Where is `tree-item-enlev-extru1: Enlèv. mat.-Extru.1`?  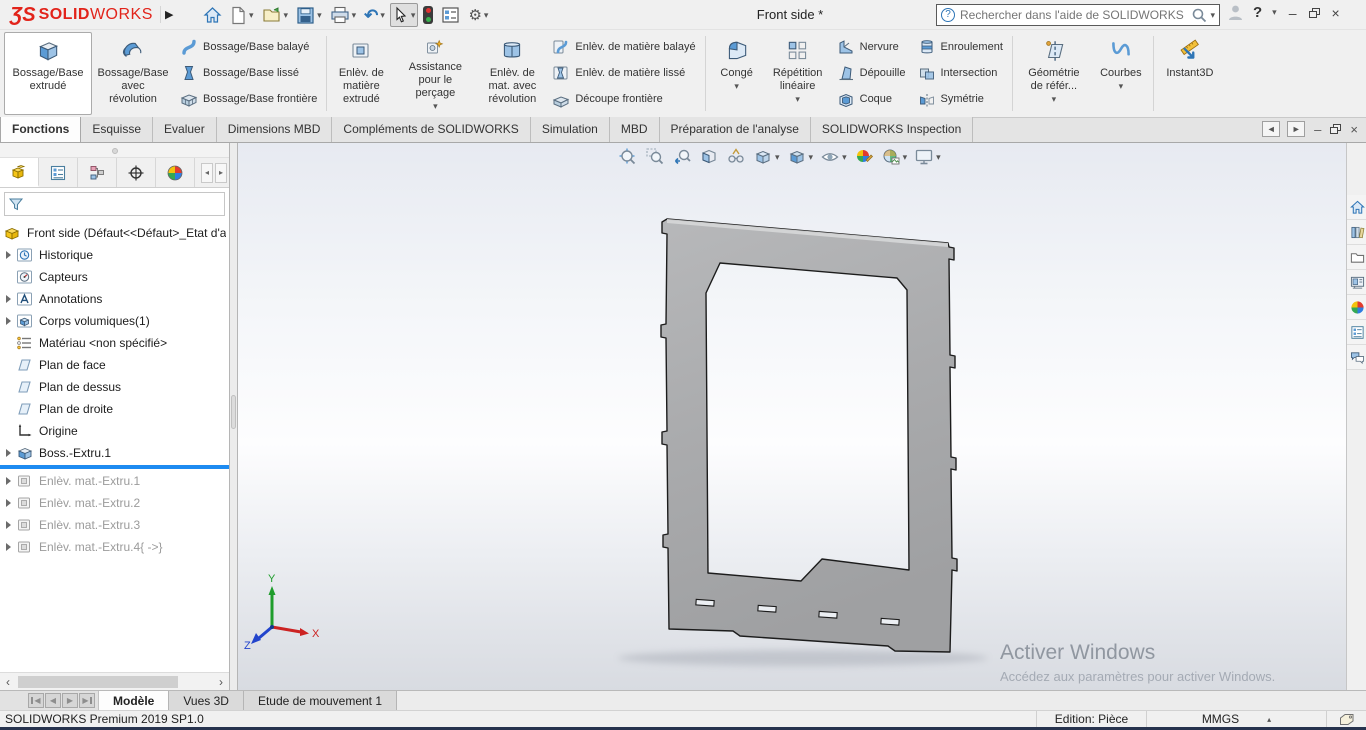 tree-item-enlev-extru1: Enlèv. mat.-Extru.1 is located at coordinates (114, 481).